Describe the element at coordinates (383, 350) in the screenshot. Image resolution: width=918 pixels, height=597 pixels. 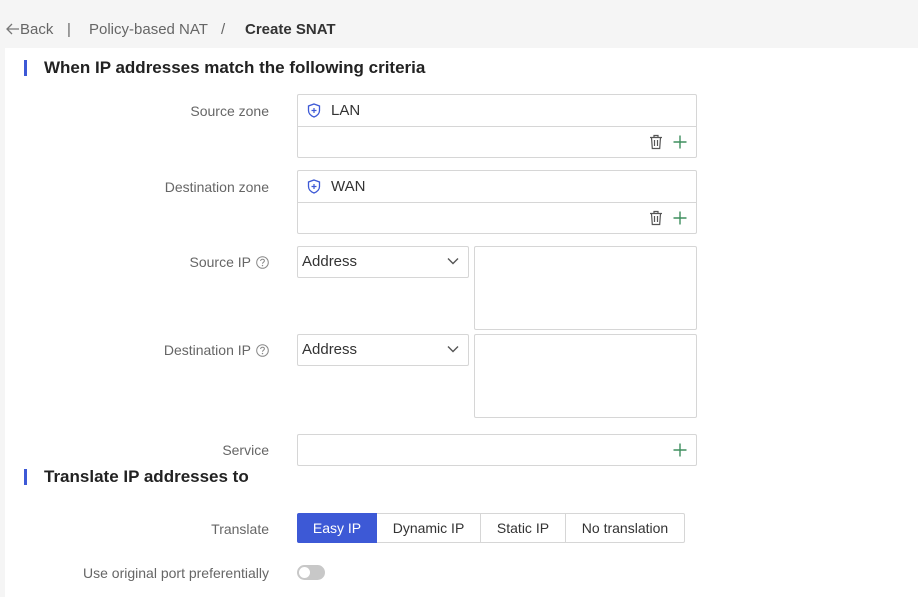
I see `destination-ip-type-select: Address` at that location.